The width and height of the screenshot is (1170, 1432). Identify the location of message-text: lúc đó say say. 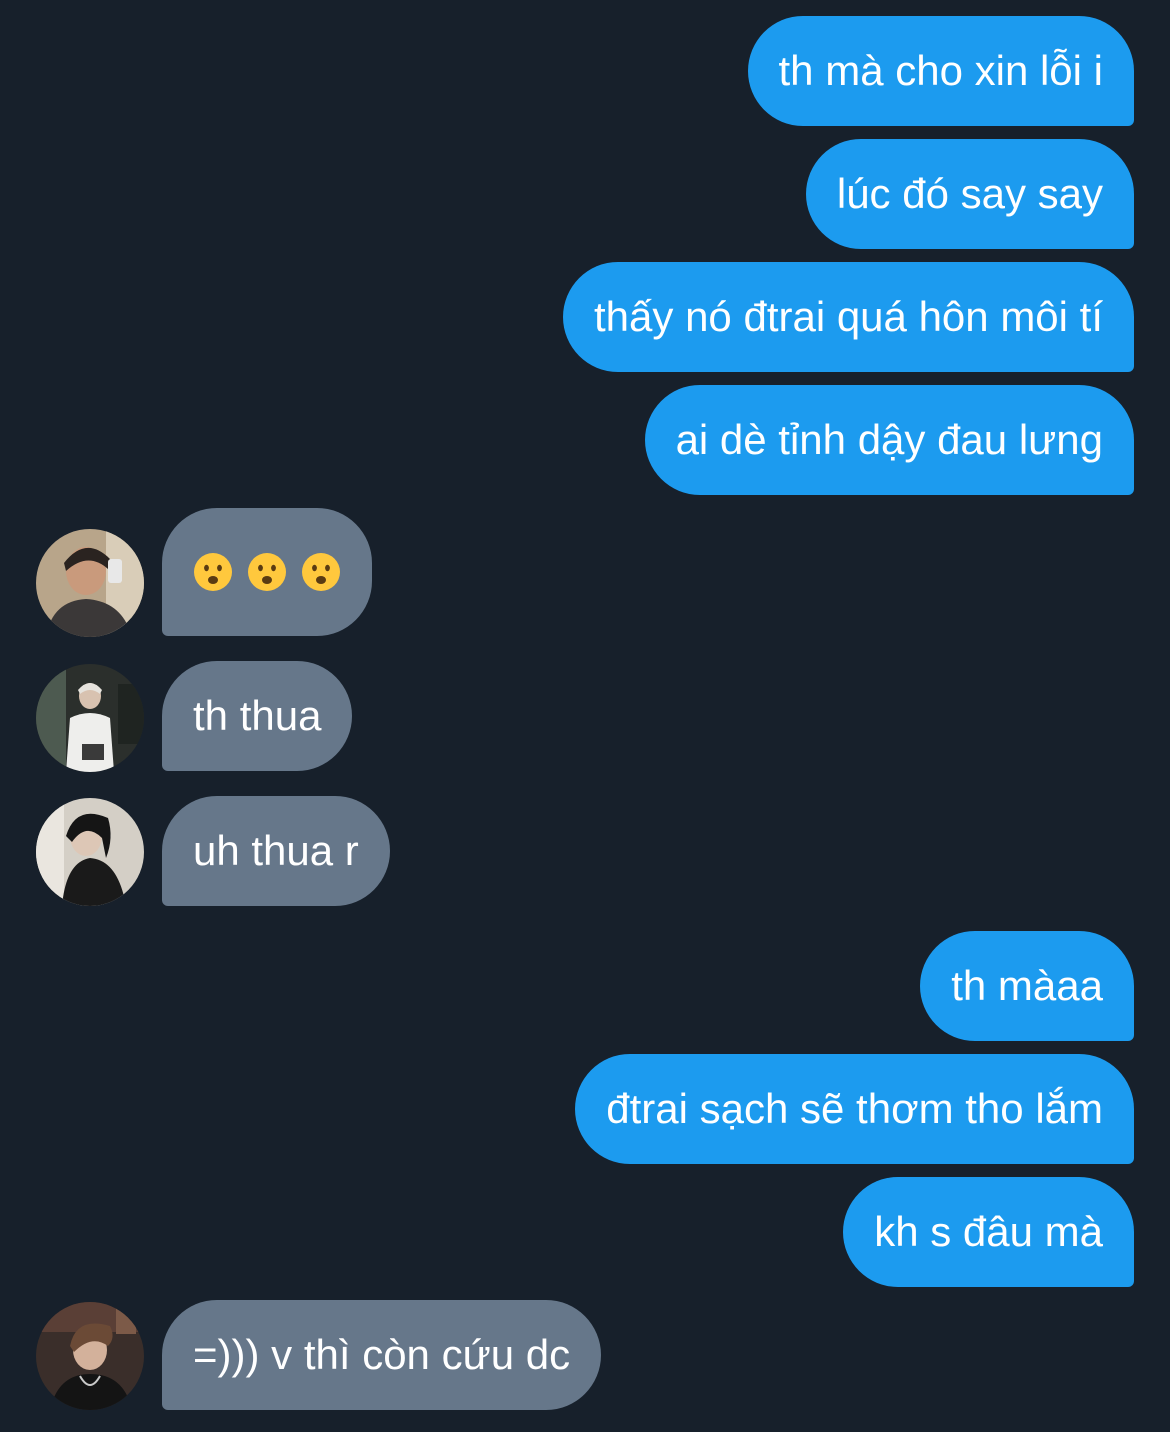
(969, 193).